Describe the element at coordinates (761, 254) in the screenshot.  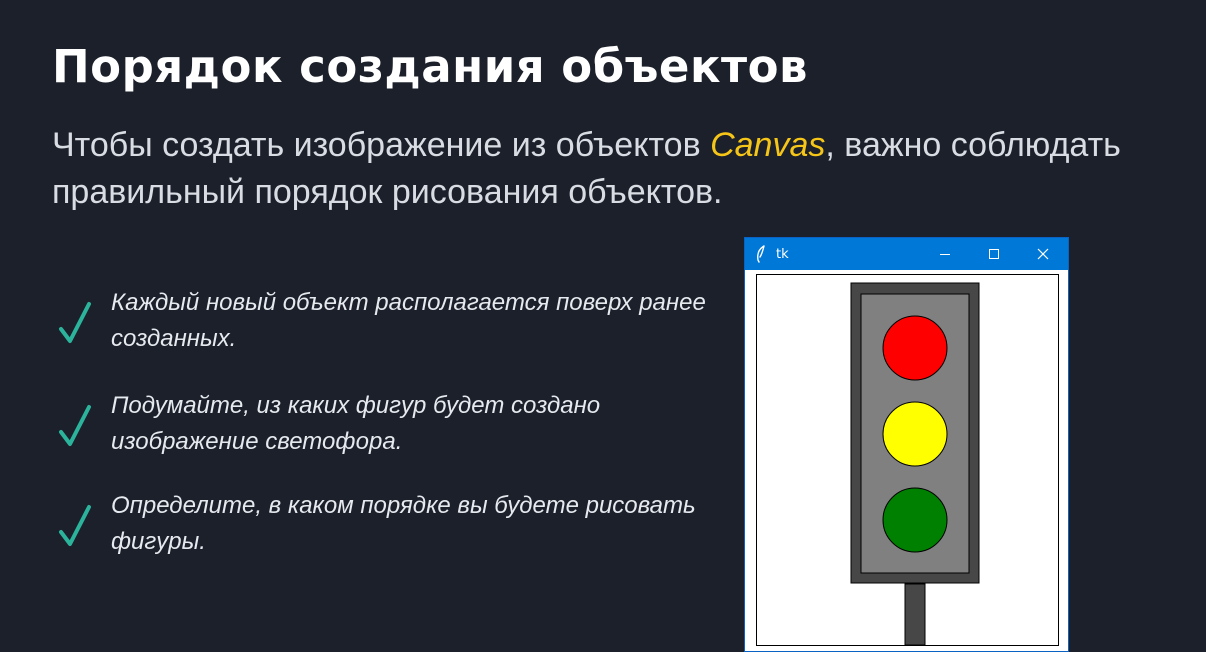
I see `feather-icon` at that location.